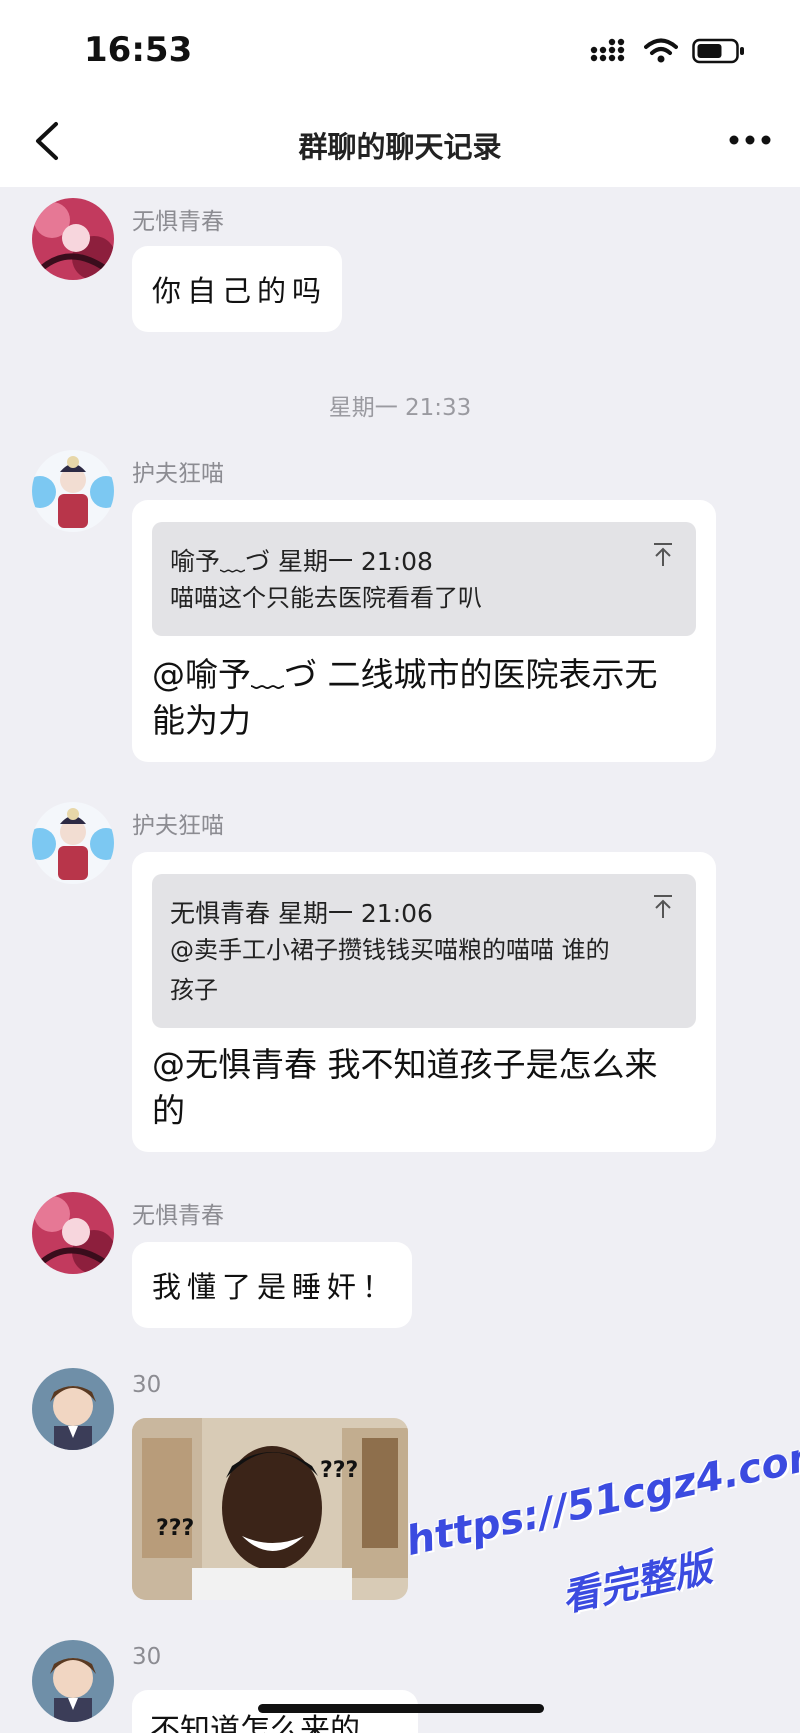  Describe the element at coordinates (661, 50) in the screenshot. I see `wifi-icon` at that location.